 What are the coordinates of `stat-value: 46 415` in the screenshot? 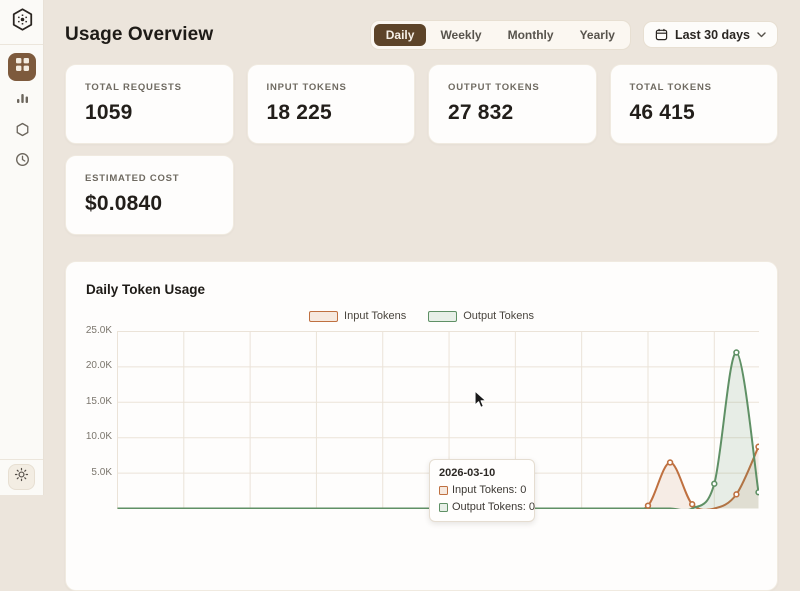 It's located at (662, 112).